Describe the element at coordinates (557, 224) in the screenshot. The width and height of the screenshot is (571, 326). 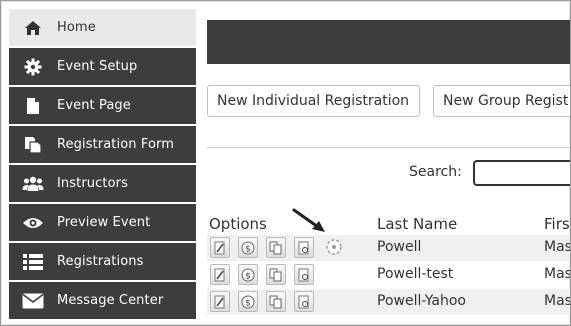
I see `column-header-first-name: Firs` at that location.